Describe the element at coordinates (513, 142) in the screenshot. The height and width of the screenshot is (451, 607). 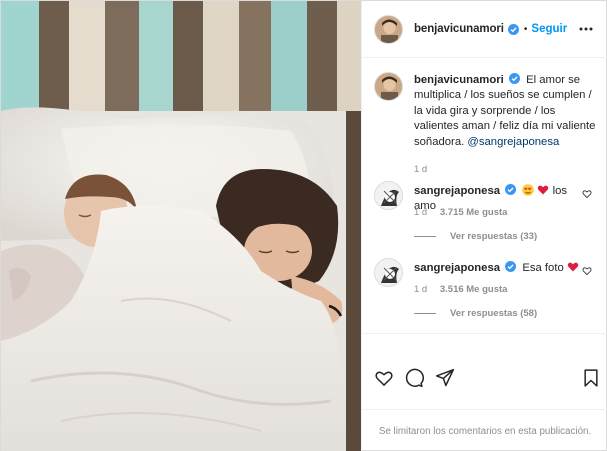
I see `caption-mention-link: @sangrejaponesa` at that location.